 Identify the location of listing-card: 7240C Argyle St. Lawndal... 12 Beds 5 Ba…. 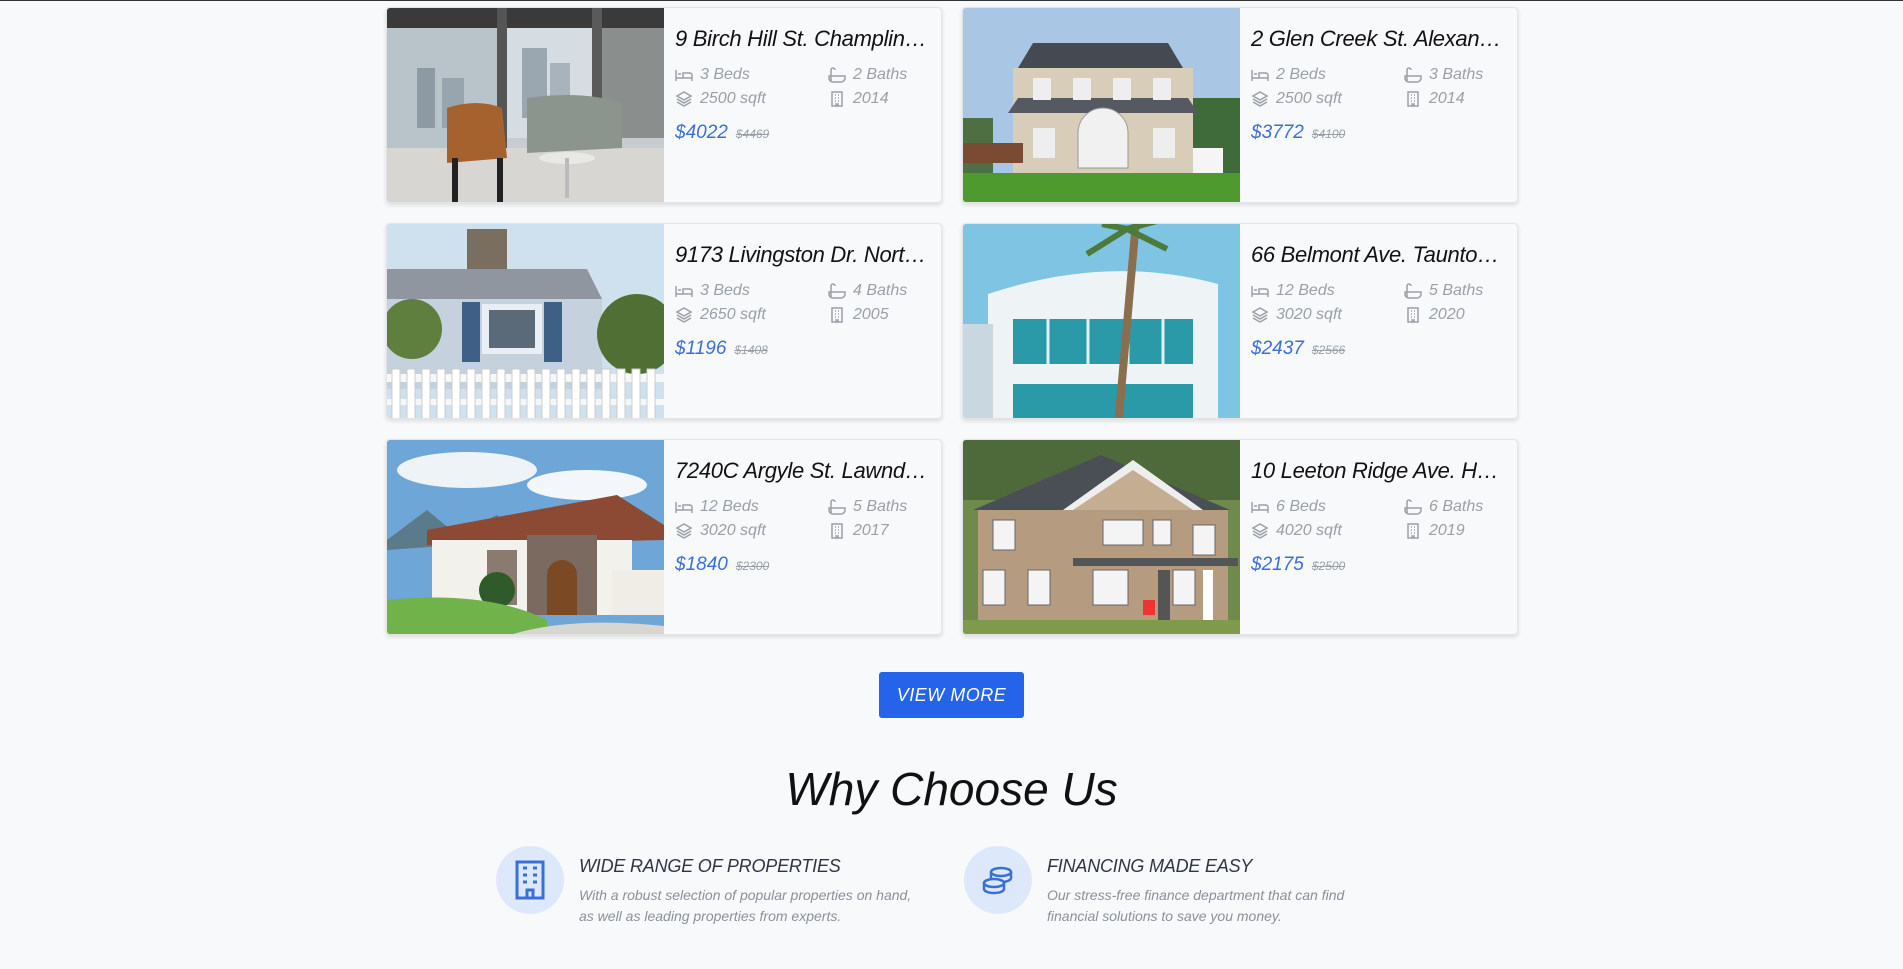
(664, 537).